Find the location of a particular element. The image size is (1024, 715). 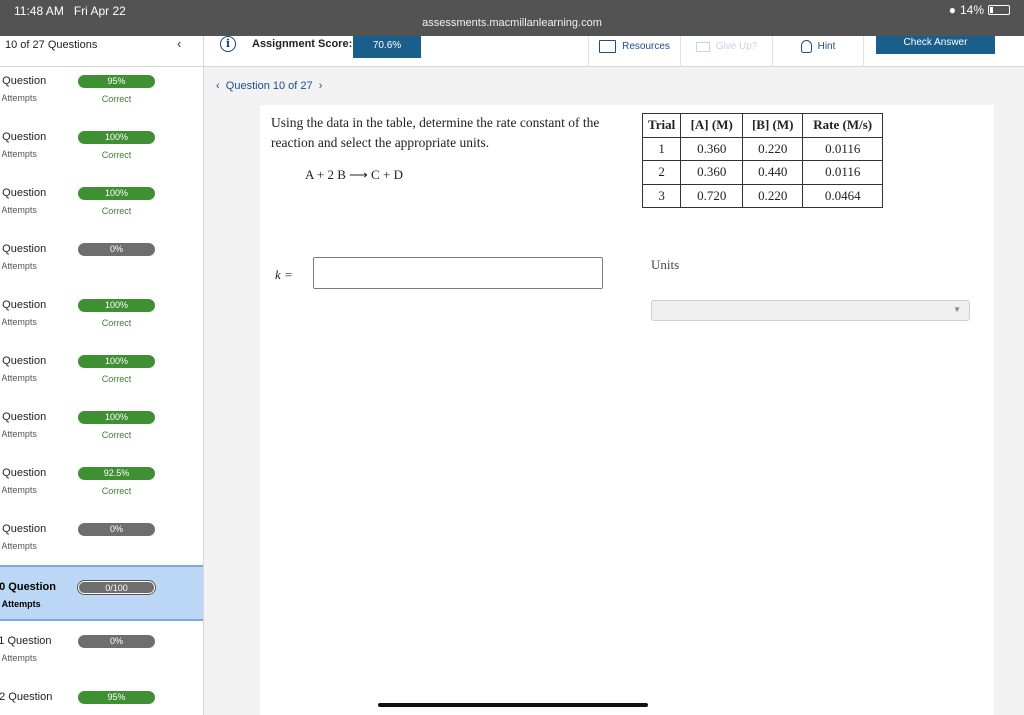

table-row: 1 0.360 0.220 0.0116 is located at coordinates (762, 148).